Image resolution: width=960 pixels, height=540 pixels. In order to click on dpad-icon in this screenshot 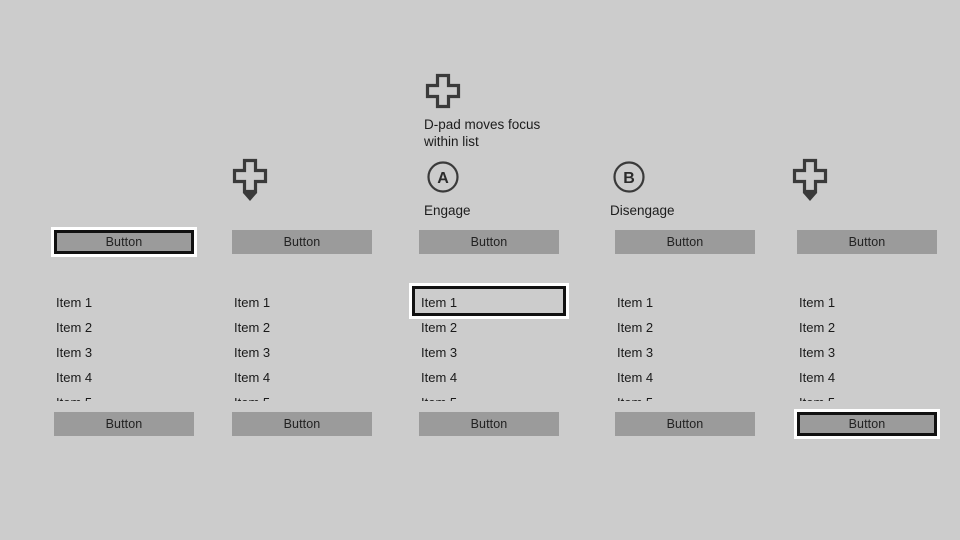, I will do `click(443, 91)`.